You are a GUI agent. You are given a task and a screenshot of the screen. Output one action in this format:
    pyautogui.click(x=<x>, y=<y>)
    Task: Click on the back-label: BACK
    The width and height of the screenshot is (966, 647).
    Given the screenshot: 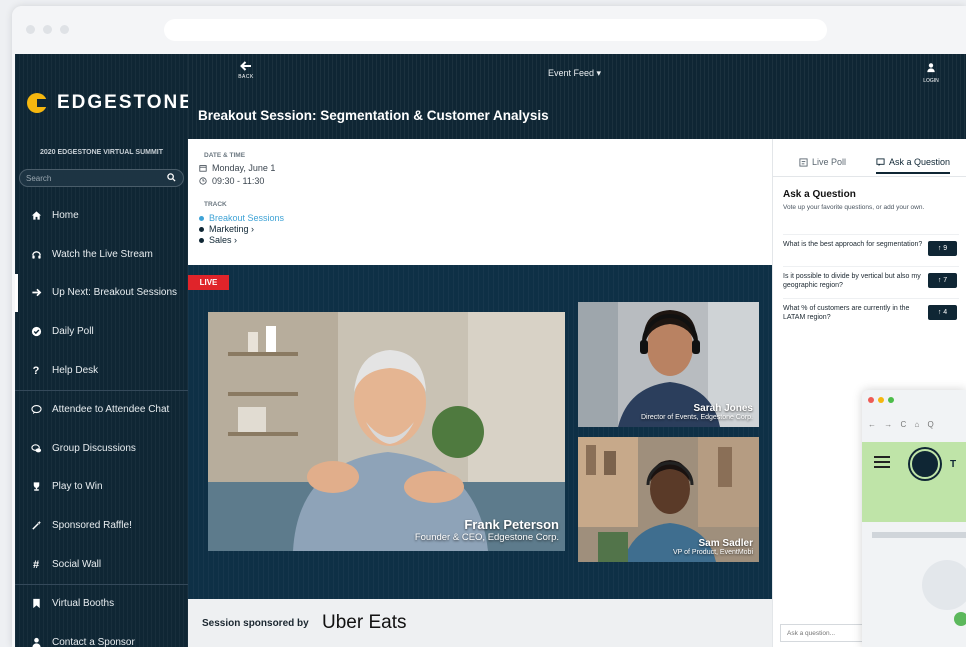 What is the action you would take?
    pyautogui.click(x=246, y=77)
    